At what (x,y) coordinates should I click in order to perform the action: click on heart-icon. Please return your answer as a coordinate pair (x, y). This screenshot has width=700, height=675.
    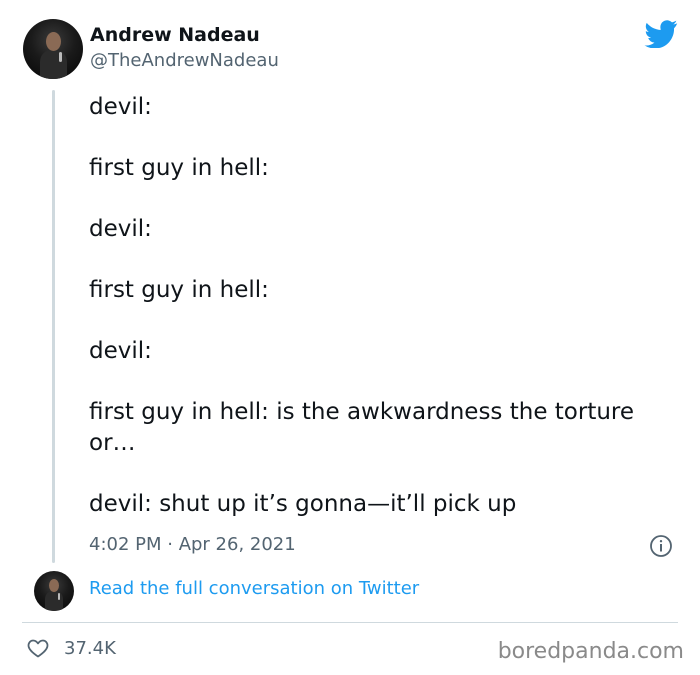
    Looking at the image, I should click on (38, 648).